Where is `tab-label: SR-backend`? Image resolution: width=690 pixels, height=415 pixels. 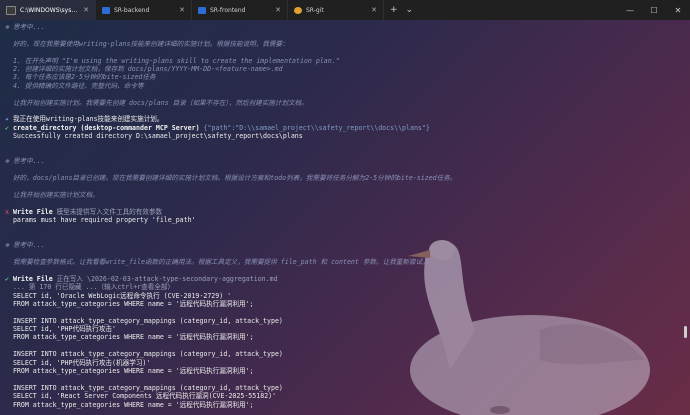 tab-label: SR-backend is located at coordinates (132, 10).